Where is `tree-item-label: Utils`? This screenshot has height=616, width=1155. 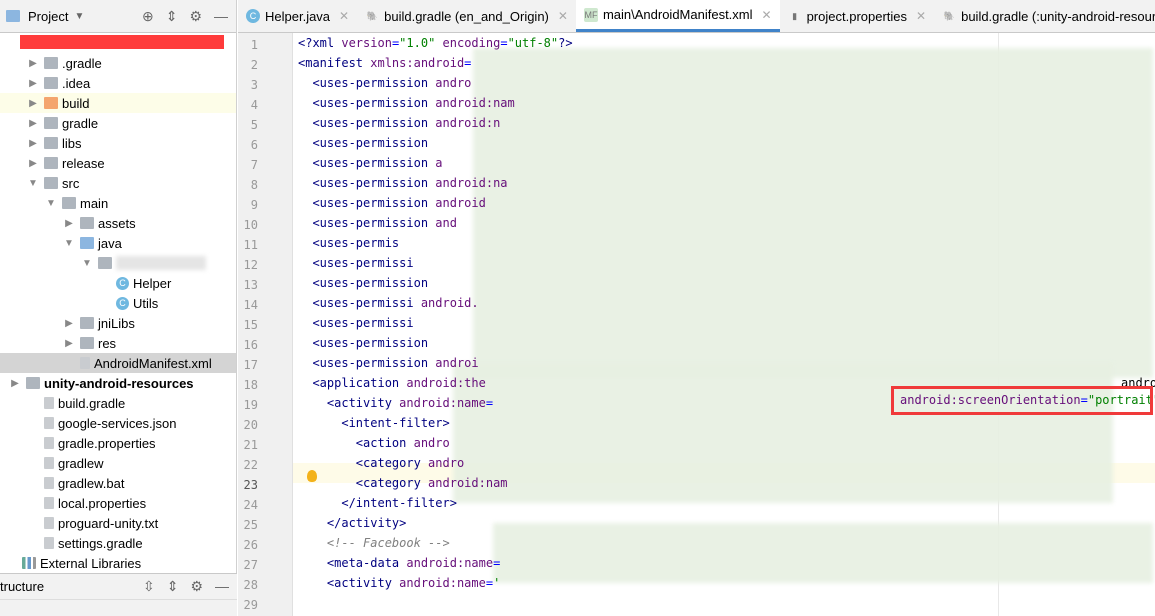 tree-item-label: Utils is located at coordinates (146, 303).